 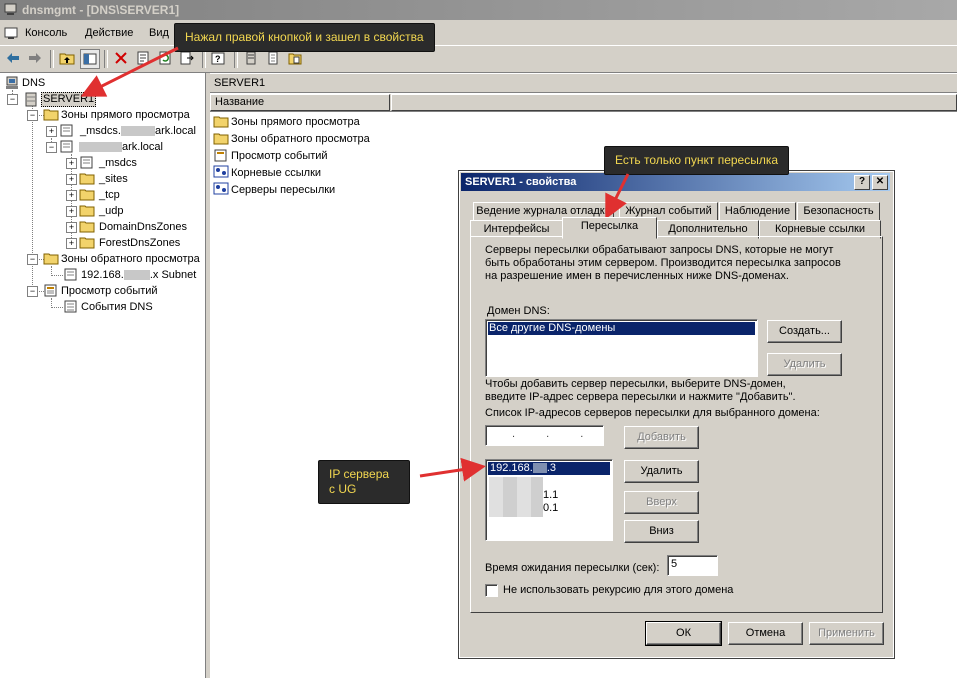 I want to click on tree-child-label: _tcp, so click(x=109, y=195).